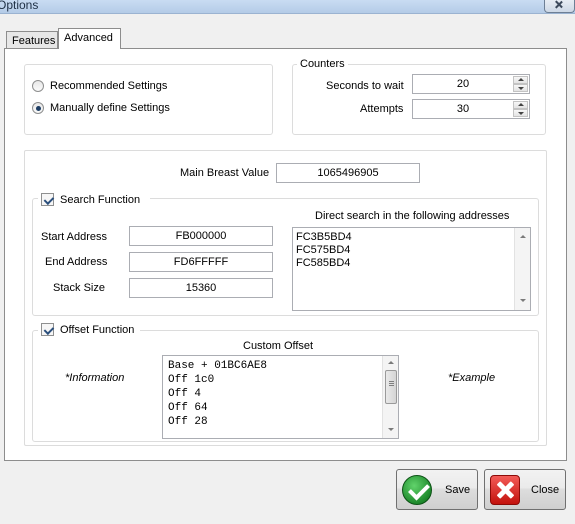  What do you see at coordinates (95, 378) in the screenshot?
I see `information-label: *Information` at bounding box center [95, 378].